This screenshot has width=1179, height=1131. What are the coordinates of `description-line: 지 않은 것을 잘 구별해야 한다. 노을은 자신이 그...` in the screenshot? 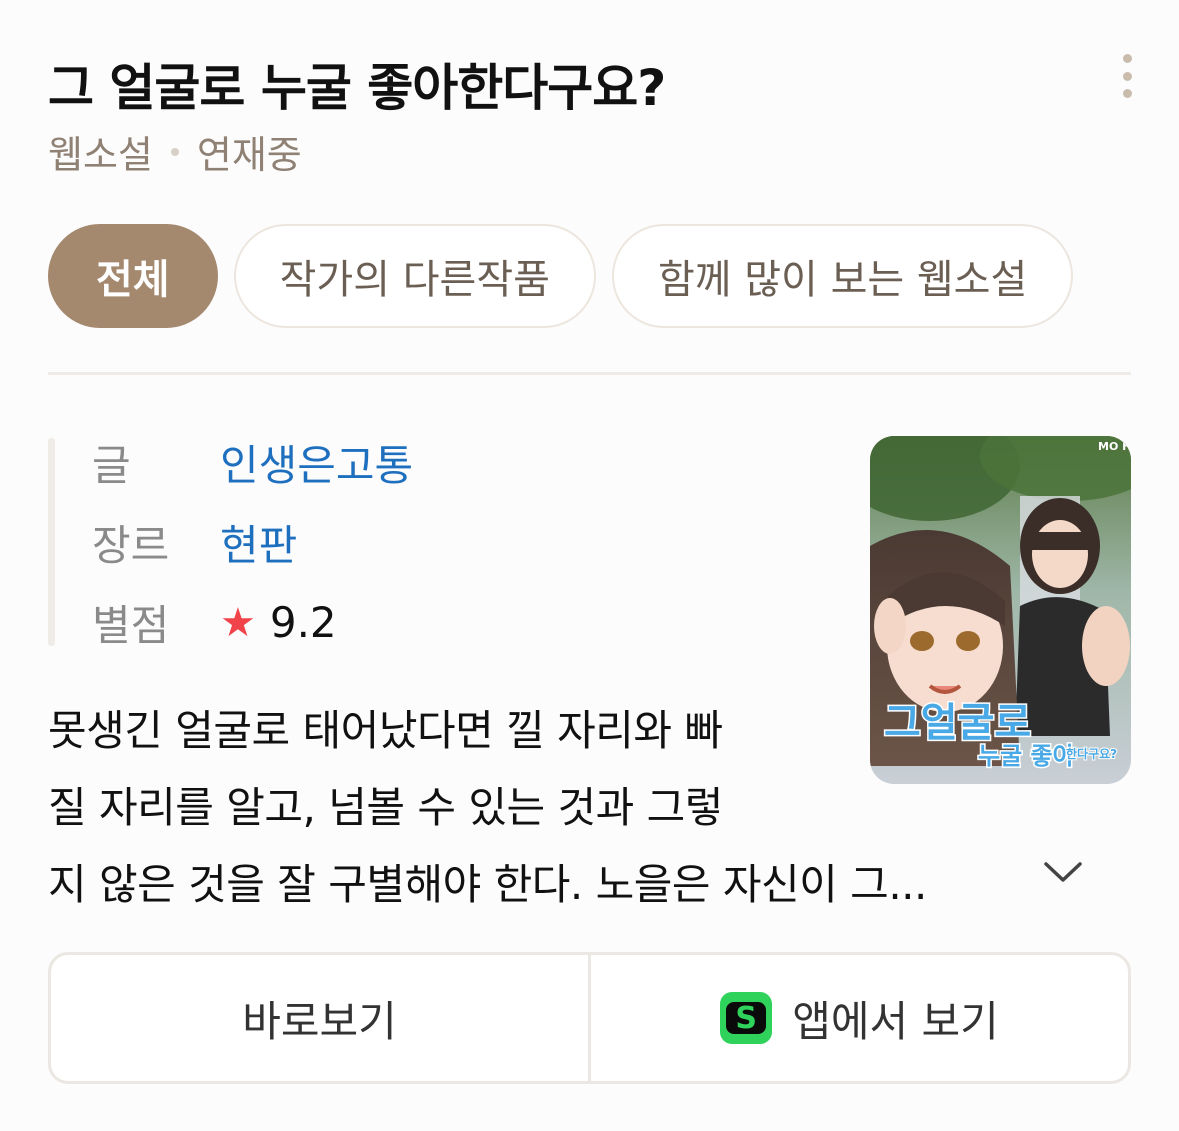 It's located at (487, 884).